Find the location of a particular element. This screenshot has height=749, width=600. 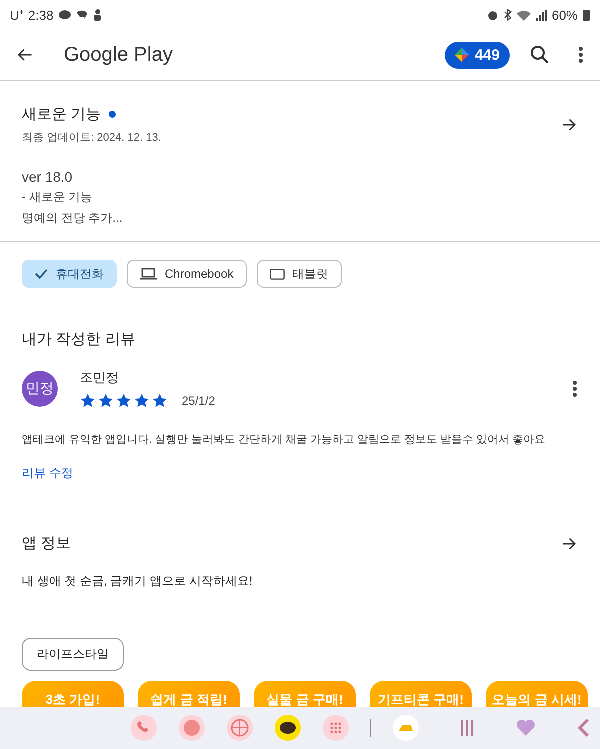

laptop-icon is located at coordinates (148, 274).